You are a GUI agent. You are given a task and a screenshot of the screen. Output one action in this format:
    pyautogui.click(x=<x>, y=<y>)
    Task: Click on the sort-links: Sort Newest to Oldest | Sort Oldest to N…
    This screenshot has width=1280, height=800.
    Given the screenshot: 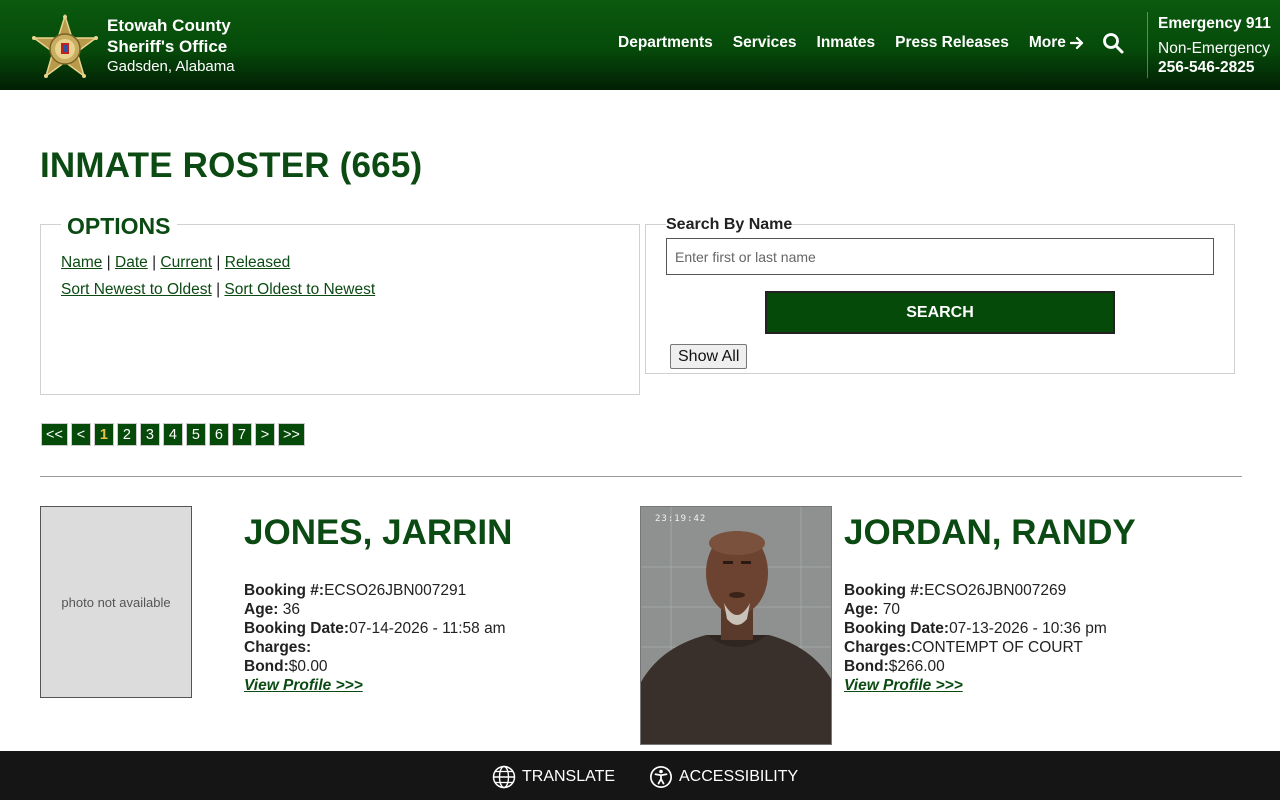 What is the action you would take?
    pyautogui.click(x=218, y=290)
    